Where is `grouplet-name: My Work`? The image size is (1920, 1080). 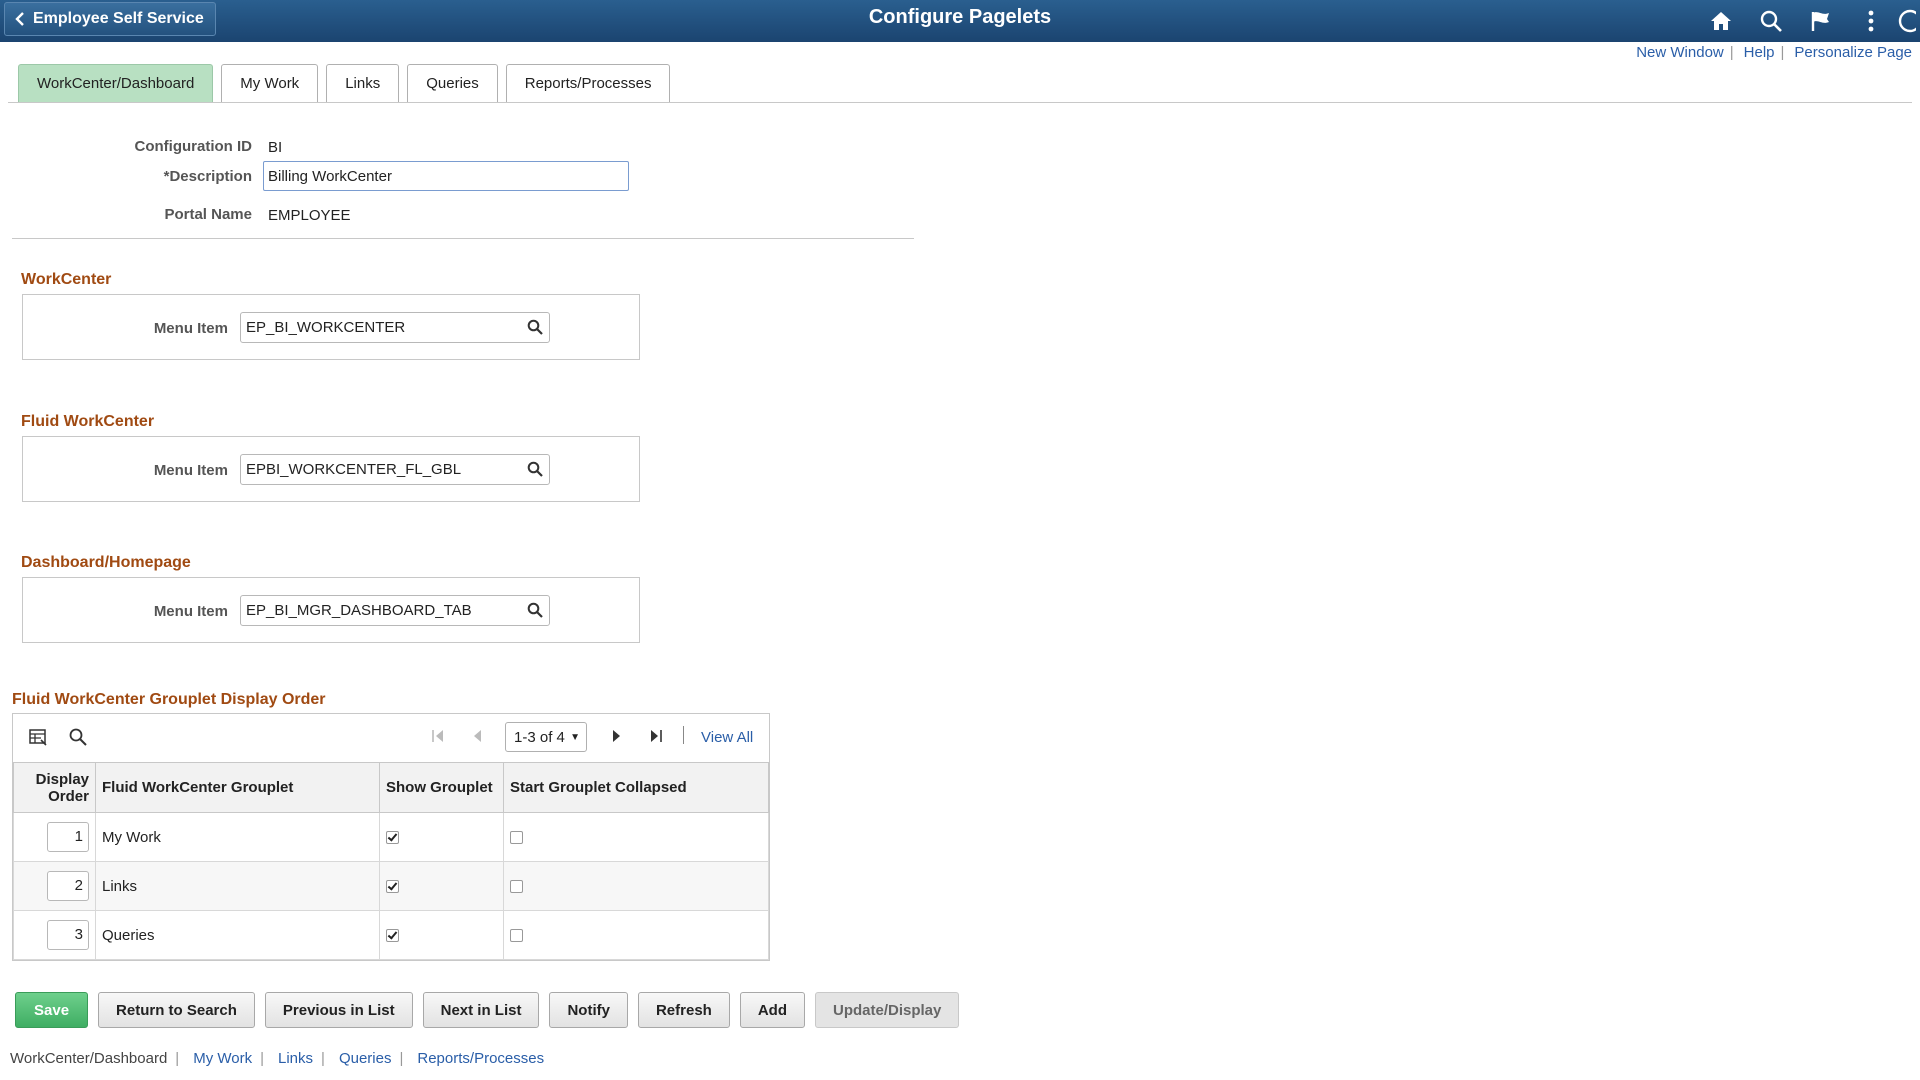 grouplet-name: My Work is located at coordinates (237, 837).